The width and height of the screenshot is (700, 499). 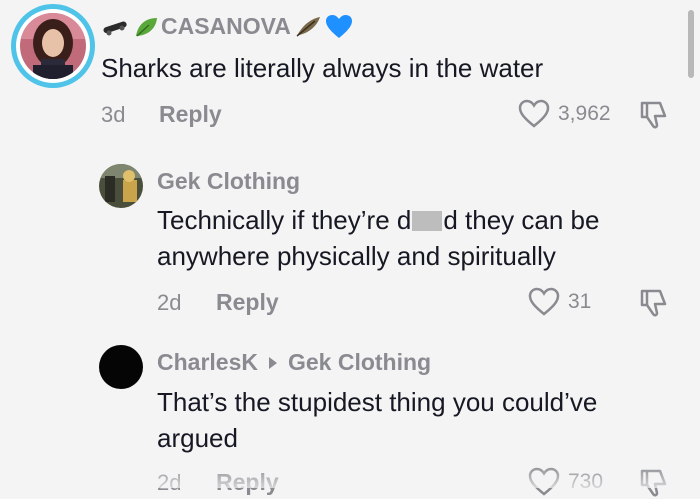 What do you see at coordinates (308, 27) in the screenshot?
I see `feather-icon` at bounding box center [308, 27].